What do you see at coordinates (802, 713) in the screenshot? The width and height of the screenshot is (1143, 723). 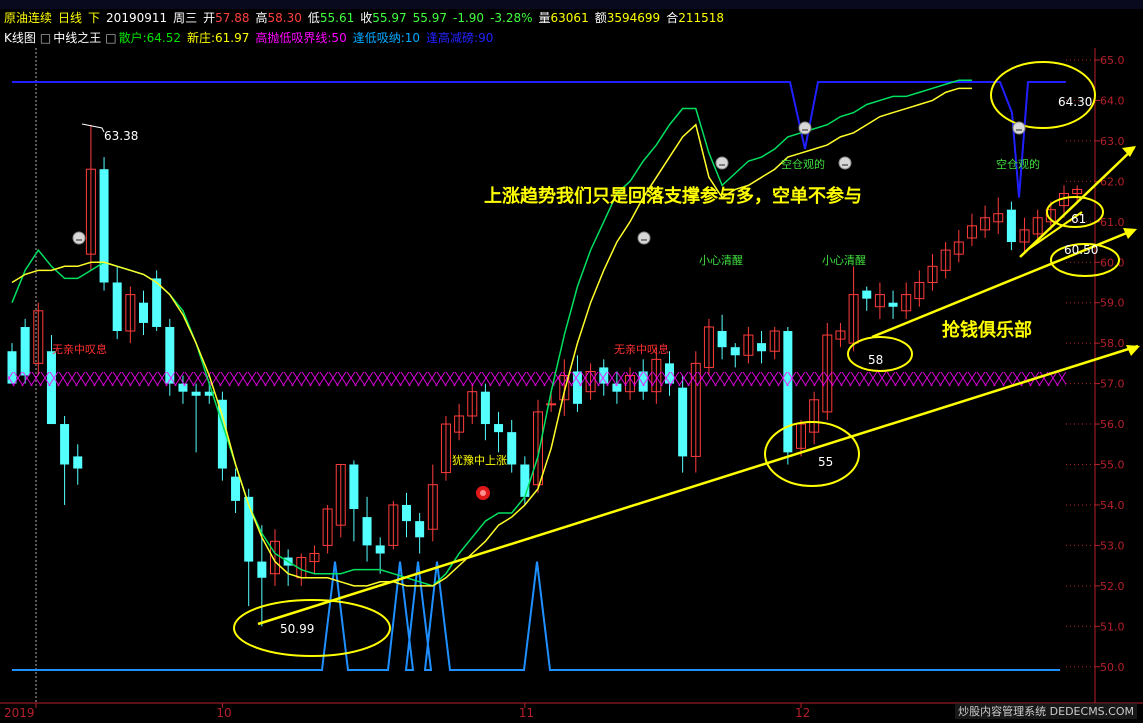 I see `time-tick-label: 12` at bounding box center [802, 713].